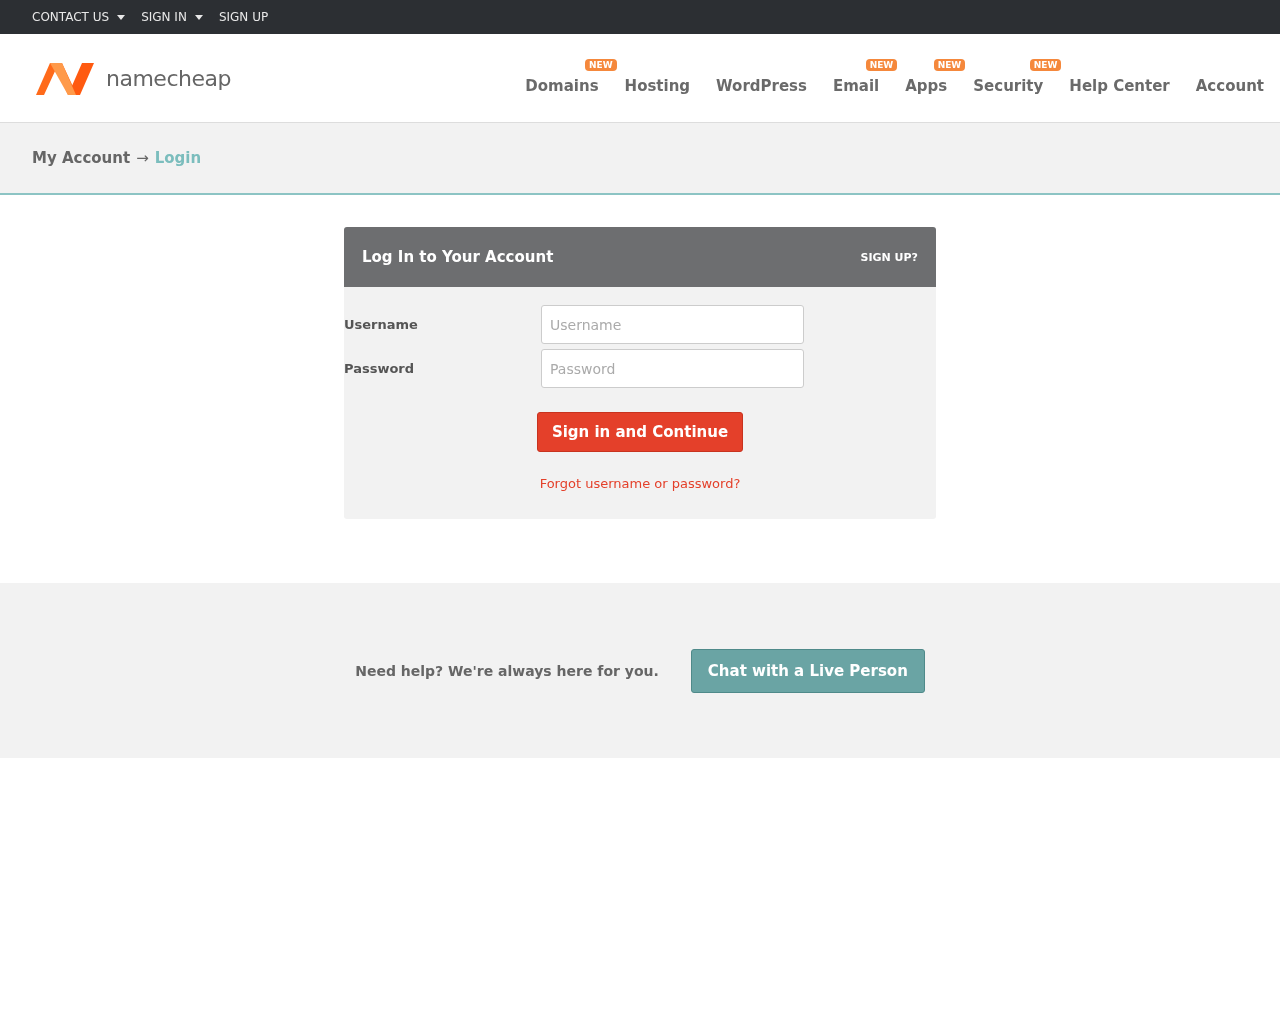 Image resolution: width=1280 pixels, height=1024 pixels. I want to click on chat-button: Chat with a Live Person, so click(807, 670).